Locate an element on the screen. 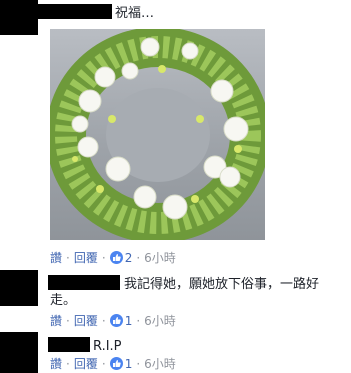 Image resolution: width=351 pixels, height=373 pixels. reply-button-3: 回覆 is located at coordinates (86, 364).